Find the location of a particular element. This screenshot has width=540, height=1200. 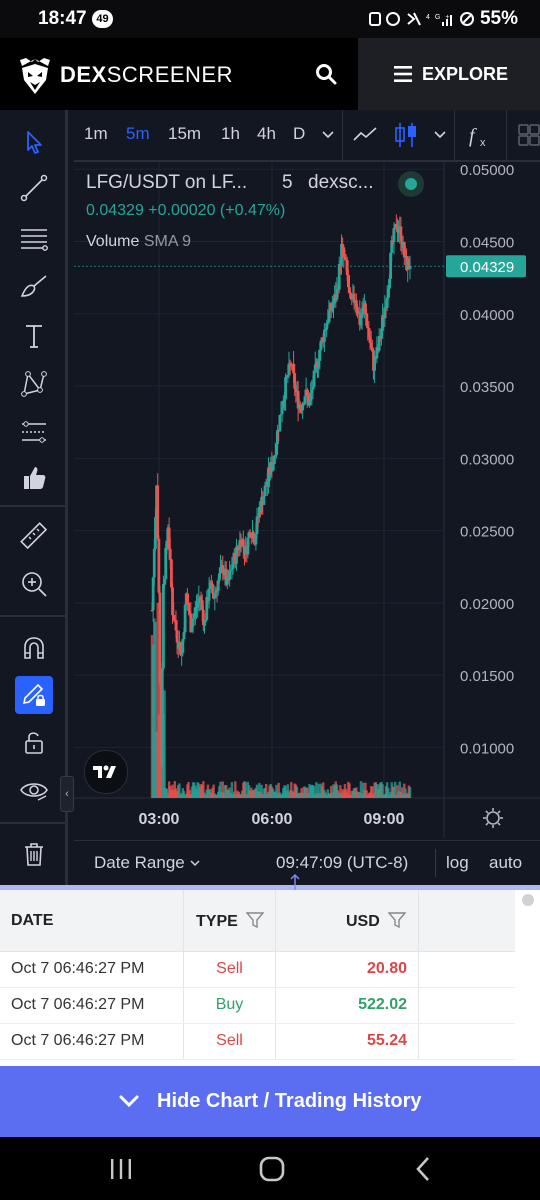

tradingview-logo is located at coordinates (106, 772).